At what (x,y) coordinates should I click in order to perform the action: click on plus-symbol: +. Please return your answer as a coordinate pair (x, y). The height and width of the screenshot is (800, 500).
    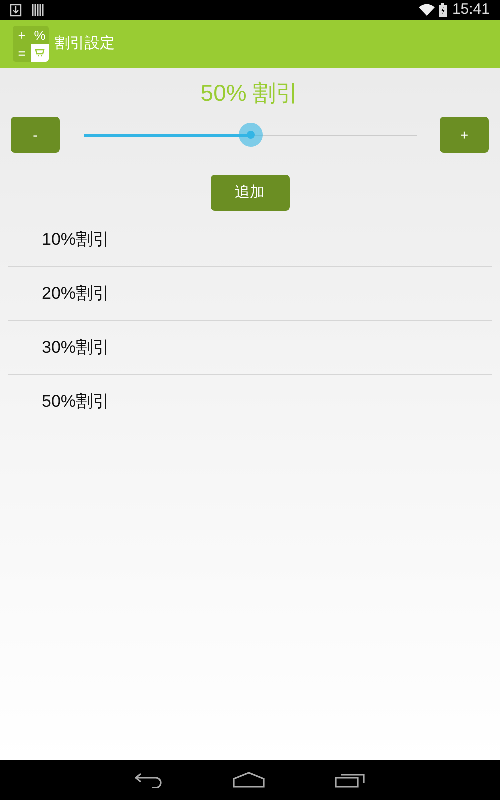
    Looking at the image, I should click on (22, 35).